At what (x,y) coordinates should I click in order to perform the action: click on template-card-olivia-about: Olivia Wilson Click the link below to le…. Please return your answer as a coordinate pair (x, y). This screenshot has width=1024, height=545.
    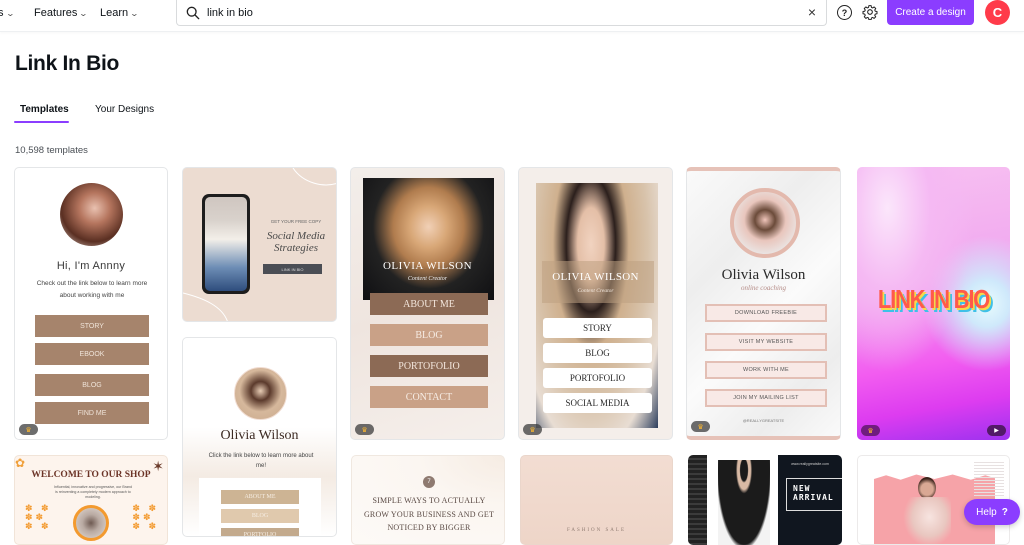
    Looking at the image, I should click on (259, 437).